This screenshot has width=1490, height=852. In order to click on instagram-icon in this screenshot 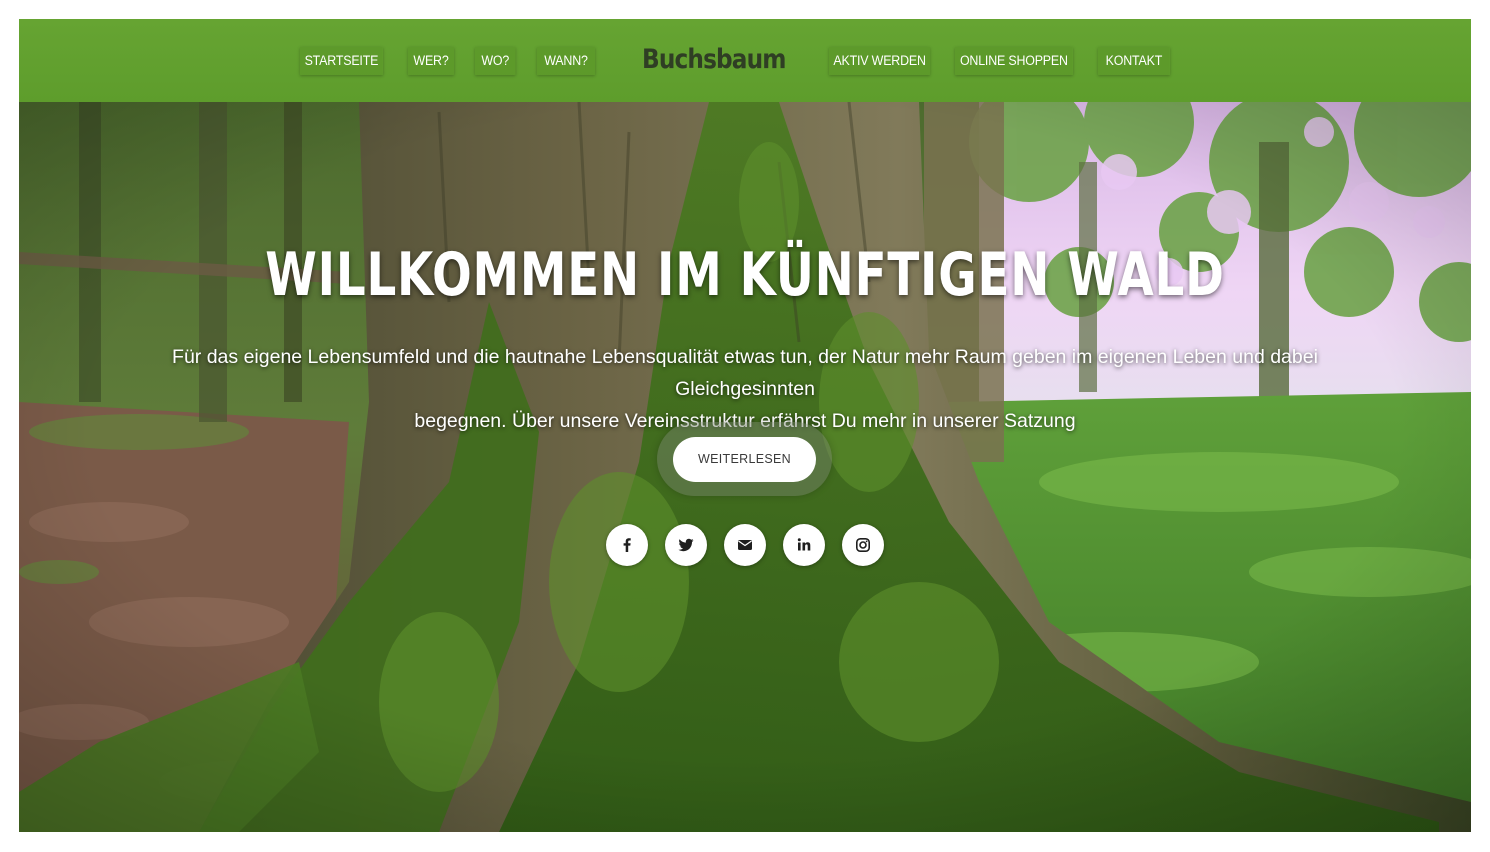, I will do `click(862, 544)`.